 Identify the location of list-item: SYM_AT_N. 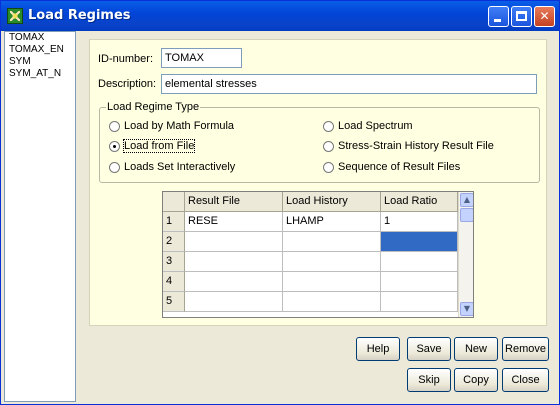
(40, 74).